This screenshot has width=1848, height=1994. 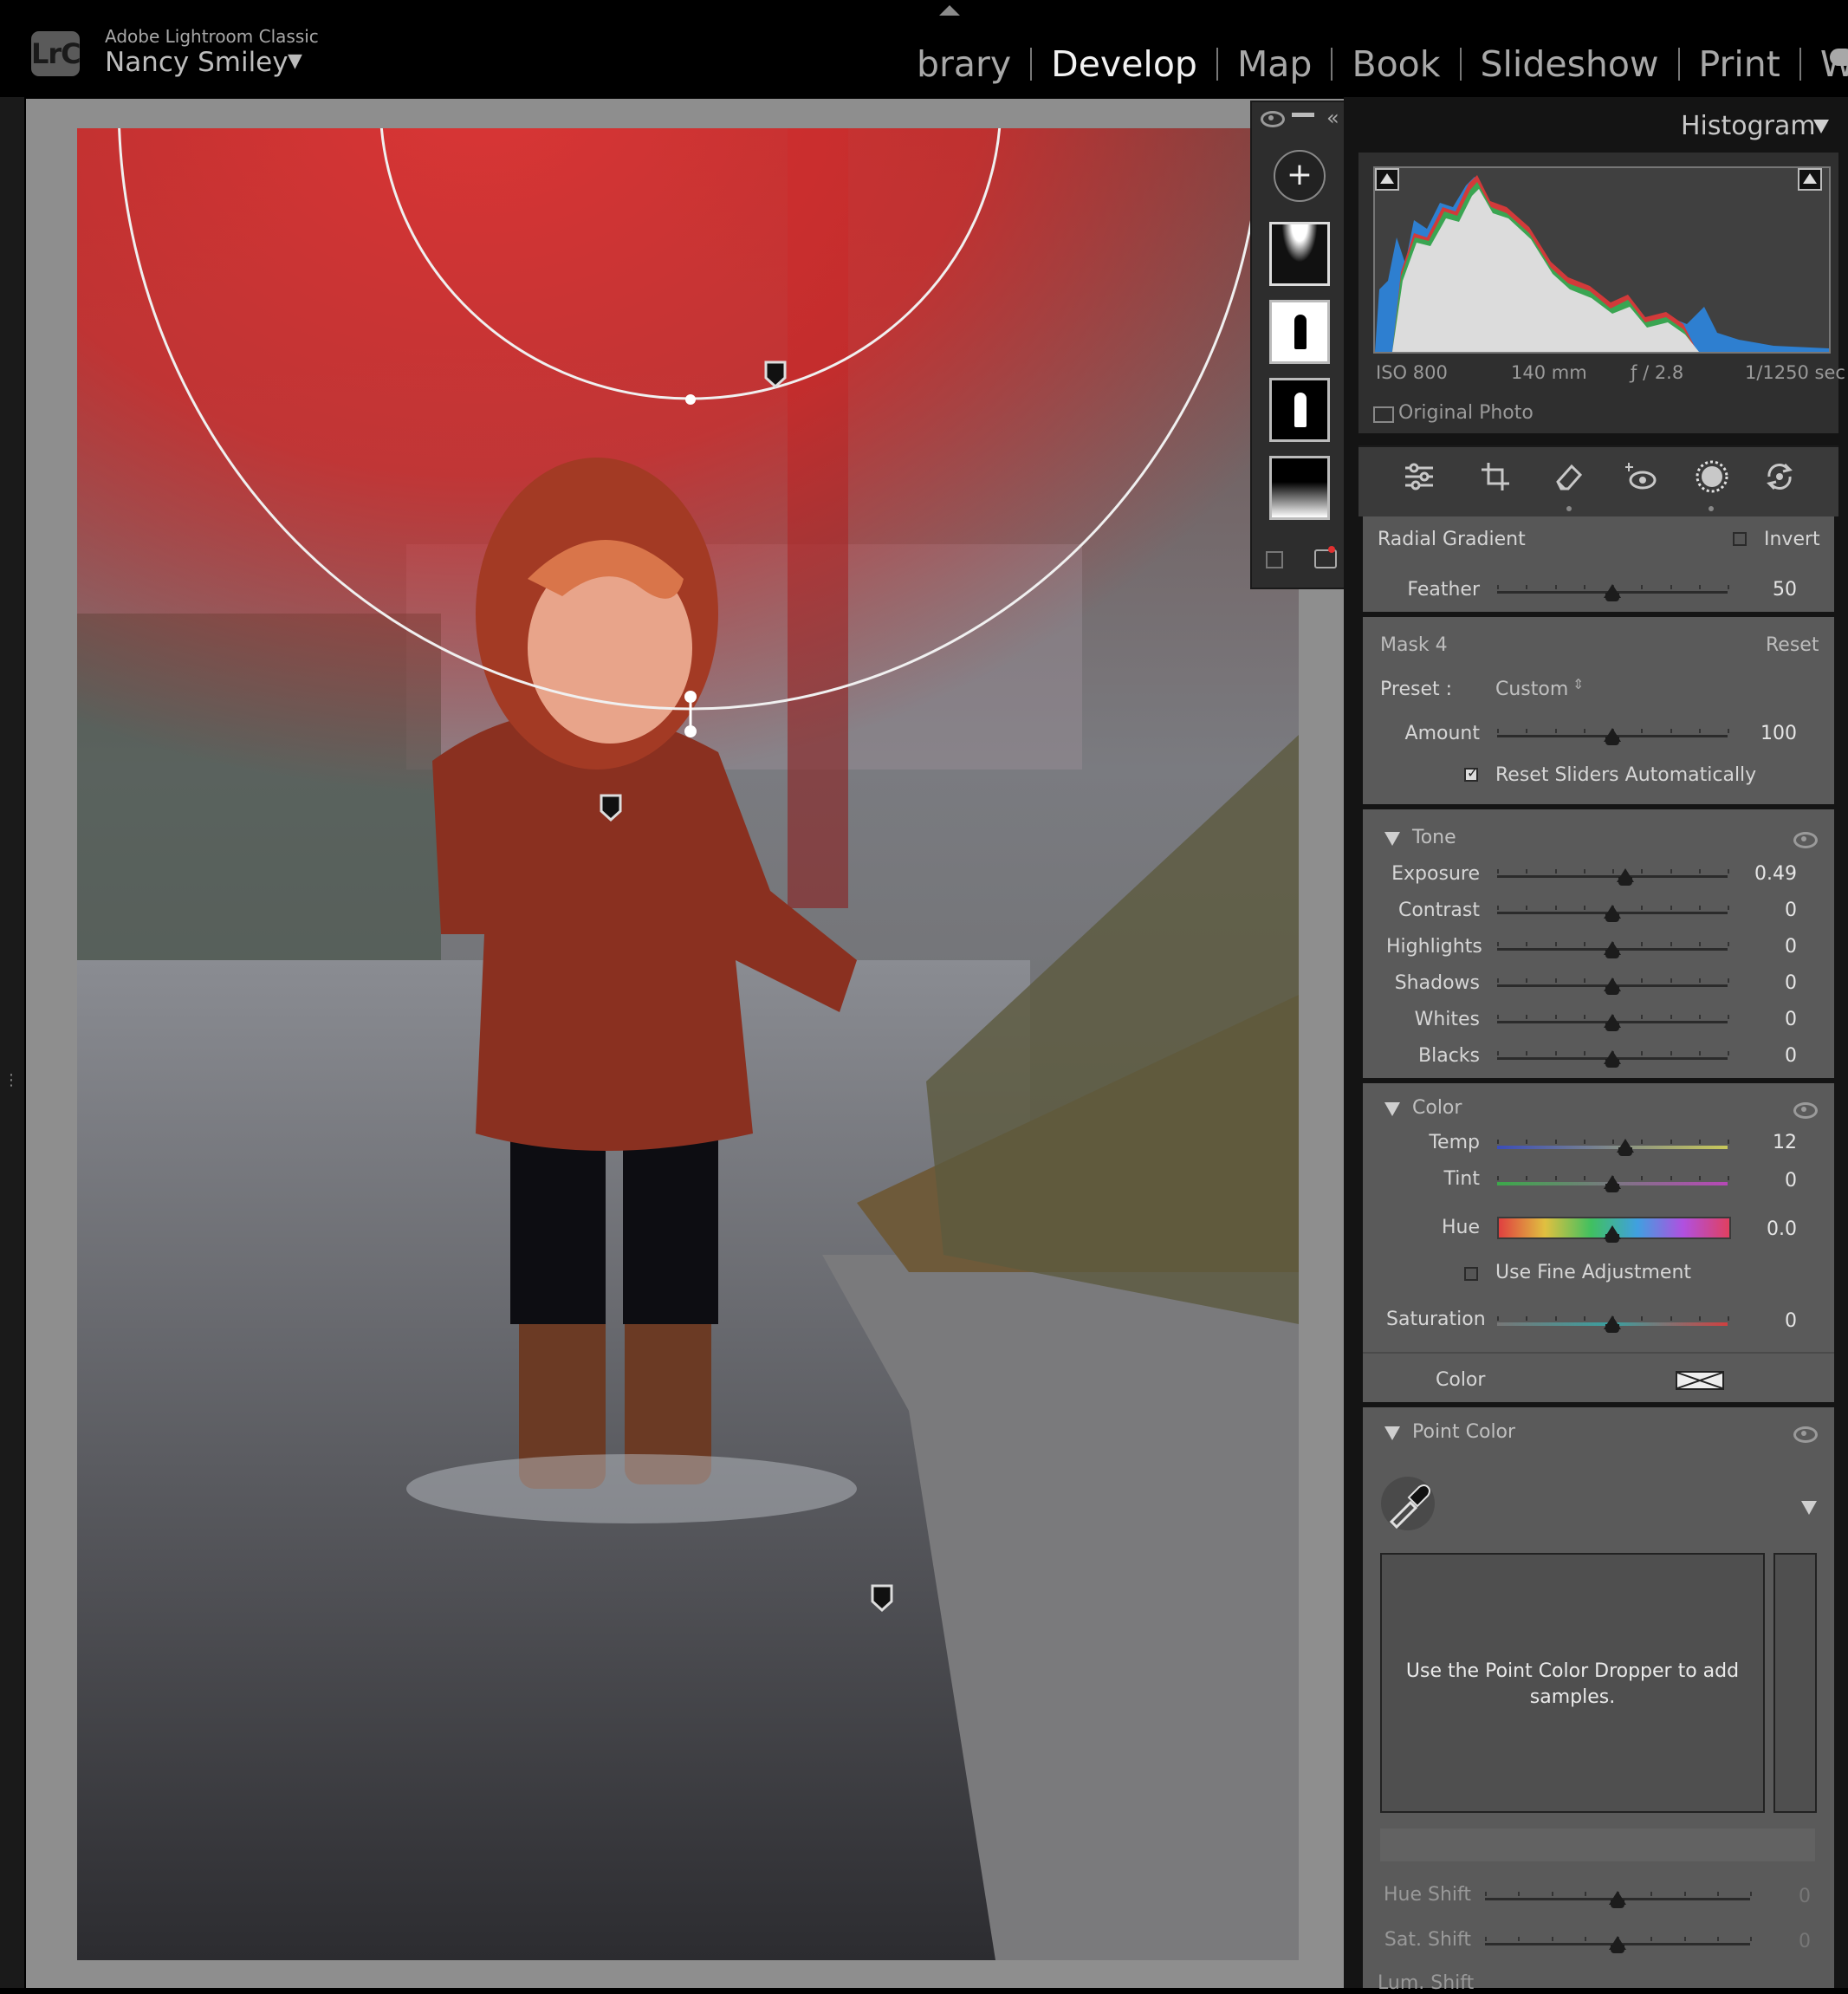 What do you see at coordinates (1613, 736) in the screenshot?
I see `amount-slider-thumb` at bounding box center [1613, 736].